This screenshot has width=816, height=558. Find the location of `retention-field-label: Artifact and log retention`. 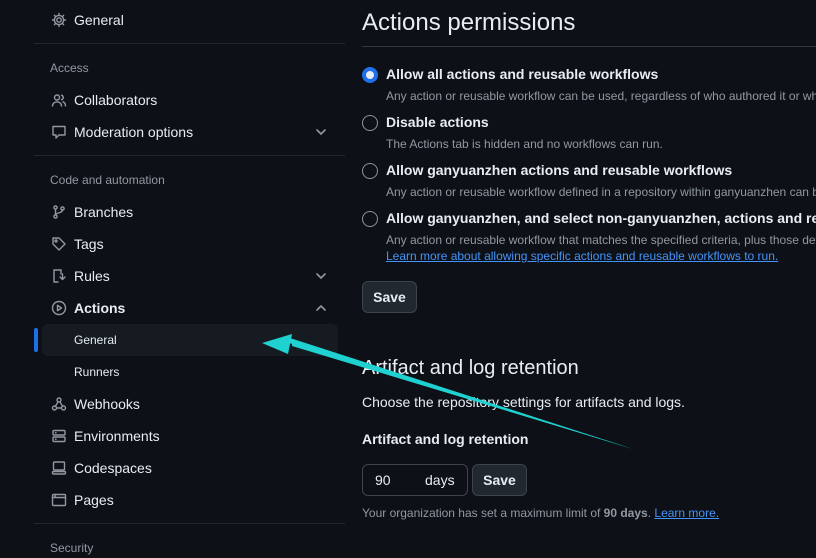

retention-field-label: Artifact and log retention is located at coordinates (445, 439).